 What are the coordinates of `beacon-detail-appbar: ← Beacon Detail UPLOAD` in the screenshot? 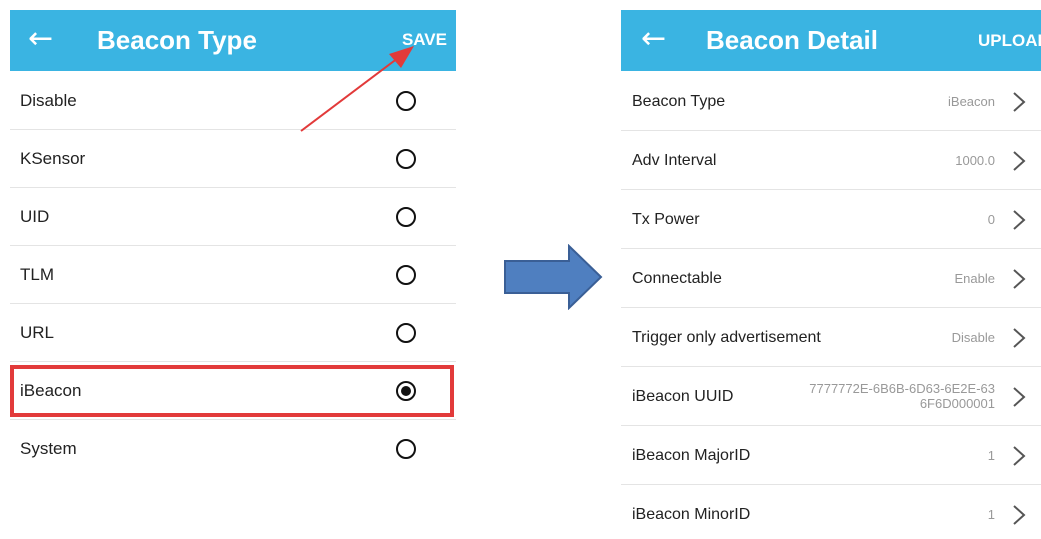 It's located at (831, 40).